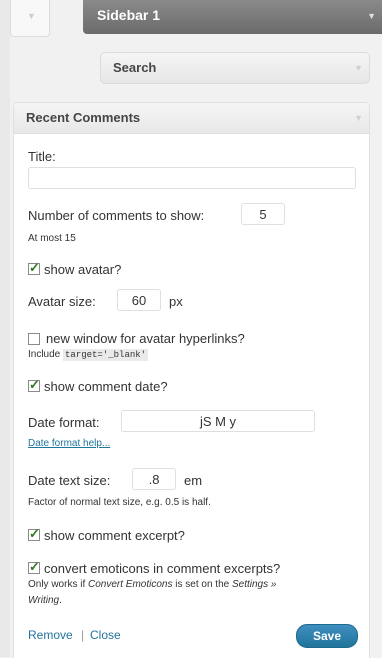 The width and height of the screenshot is (382, 658). I want to click on hint-code: target='_blank', so click(106, 355).